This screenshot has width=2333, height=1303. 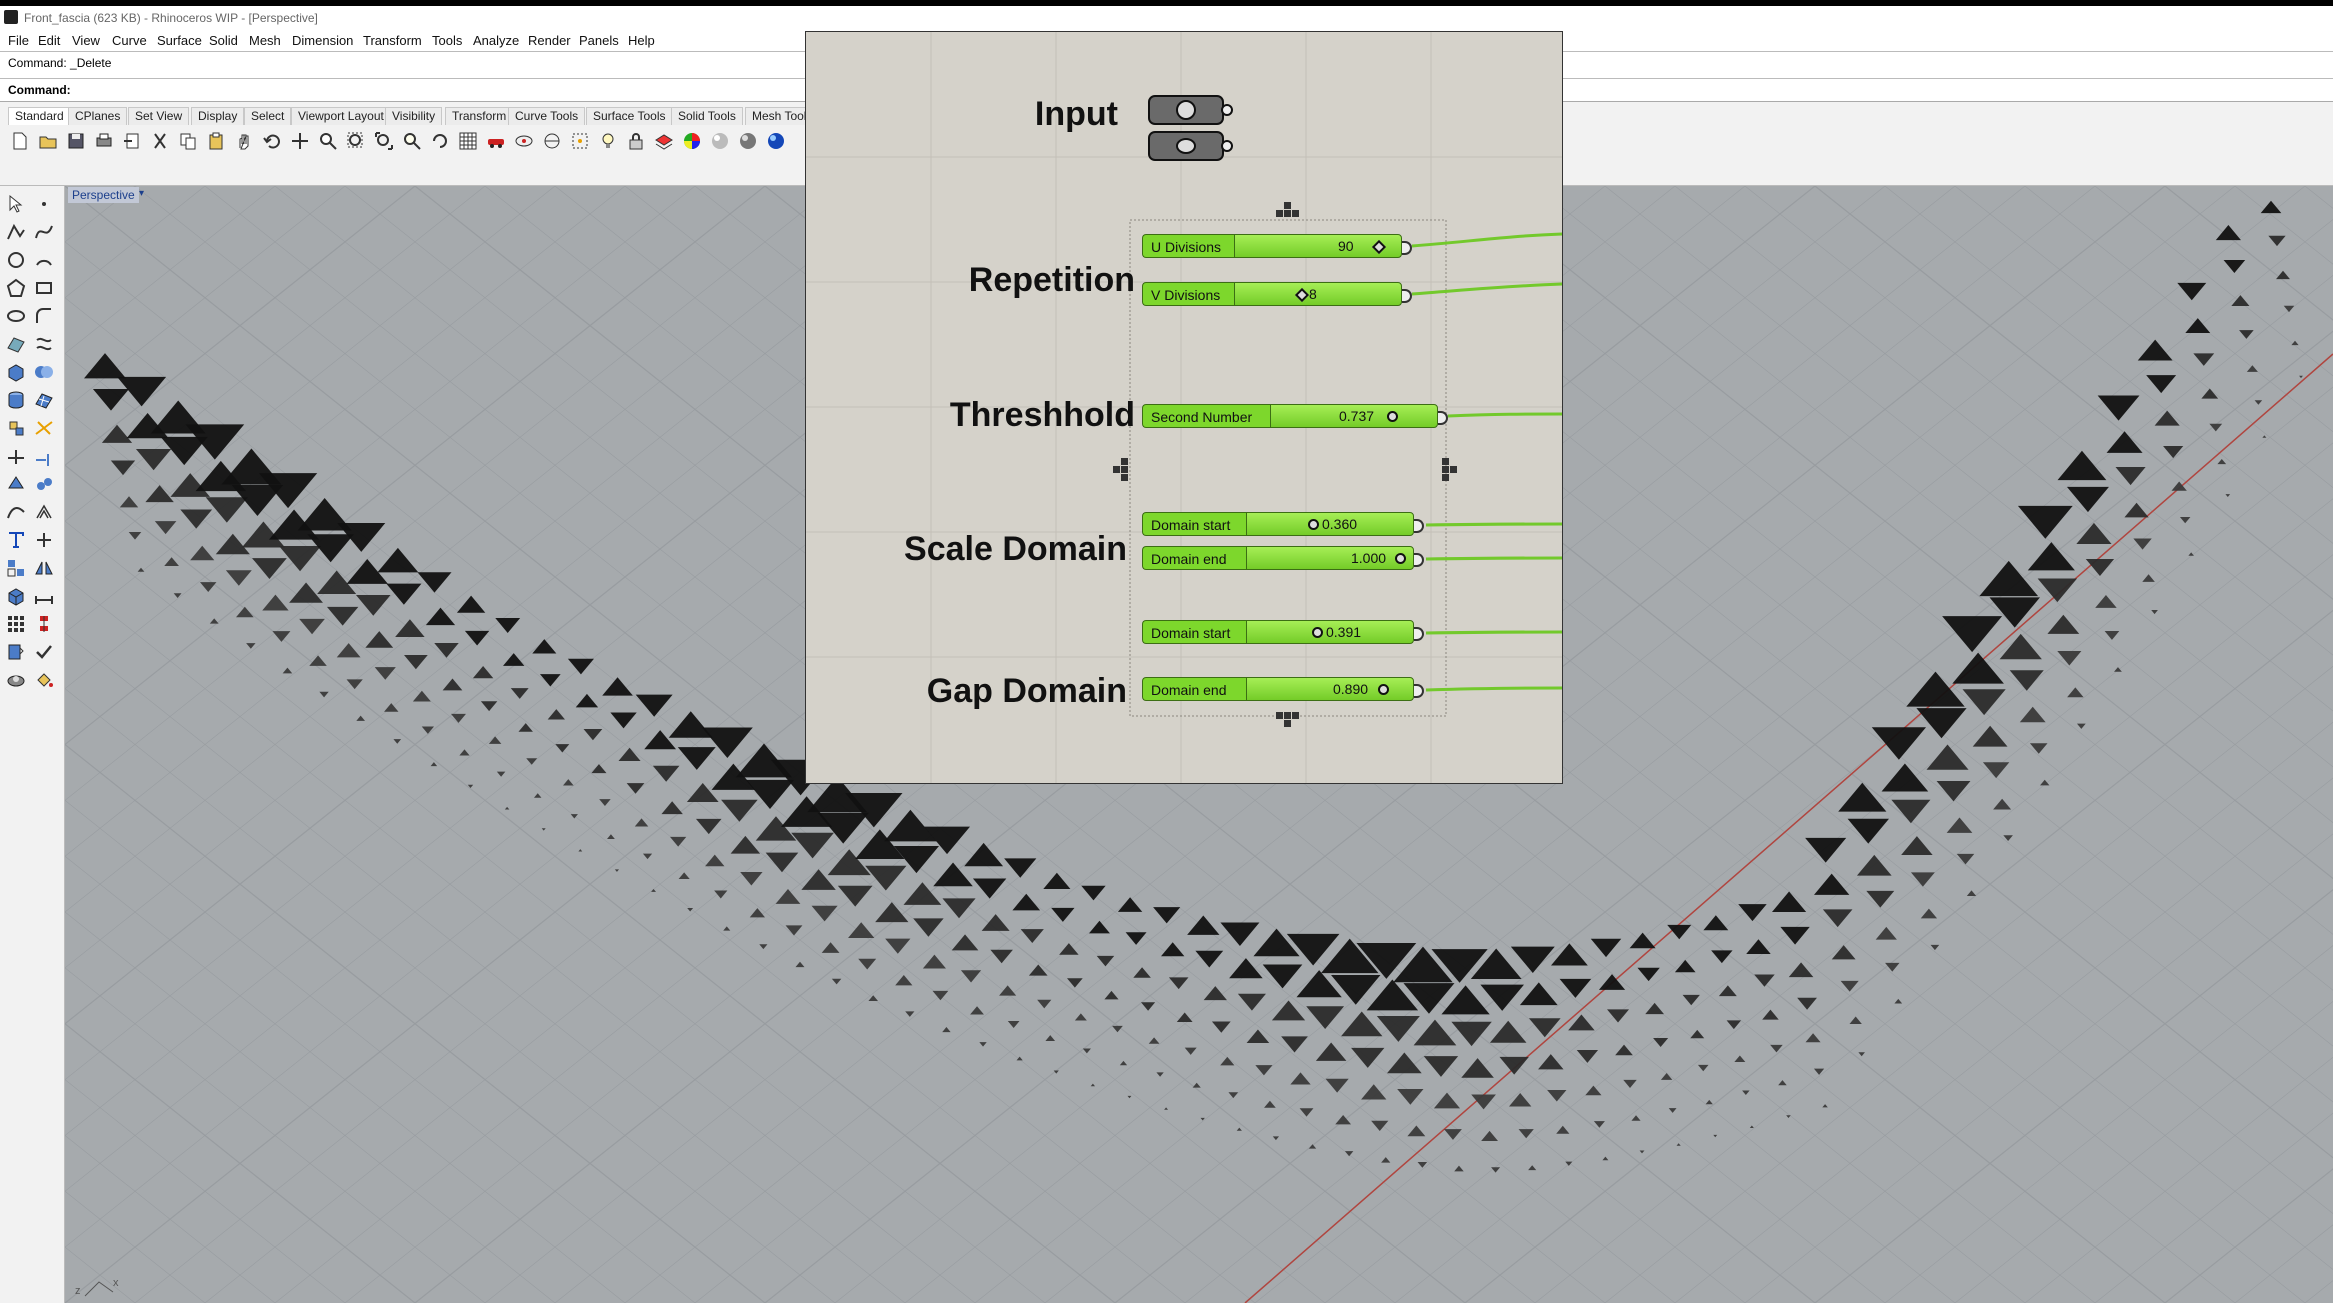 I want to click on arc-icon, so click(x=44, y=260).